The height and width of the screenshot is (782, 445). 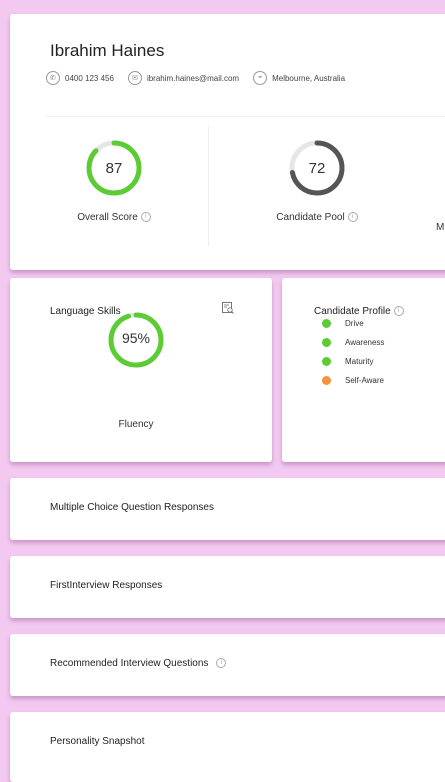 I want to click on contact-email: ✉ ibrahim.haines@mail.com, so click(x=183, y=78).